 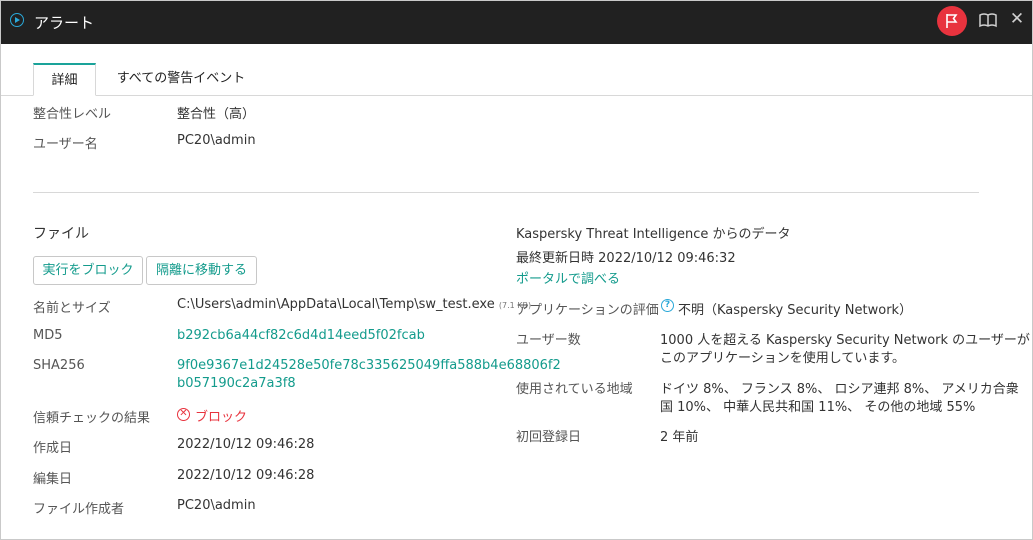 What do you see at coordinates (246, 475) in the screenshot?
I see `modified-value: 2022/10/12 09:46:28` at bounding box center [246, 475].